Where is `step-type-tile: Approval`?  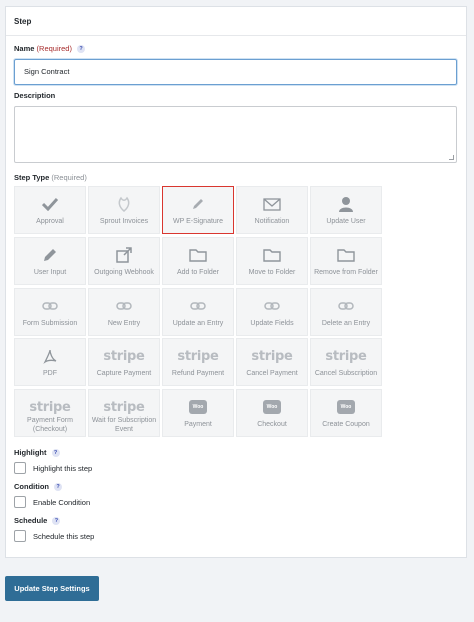
step-type-tile: Approval is located at coordinates (50, 210).